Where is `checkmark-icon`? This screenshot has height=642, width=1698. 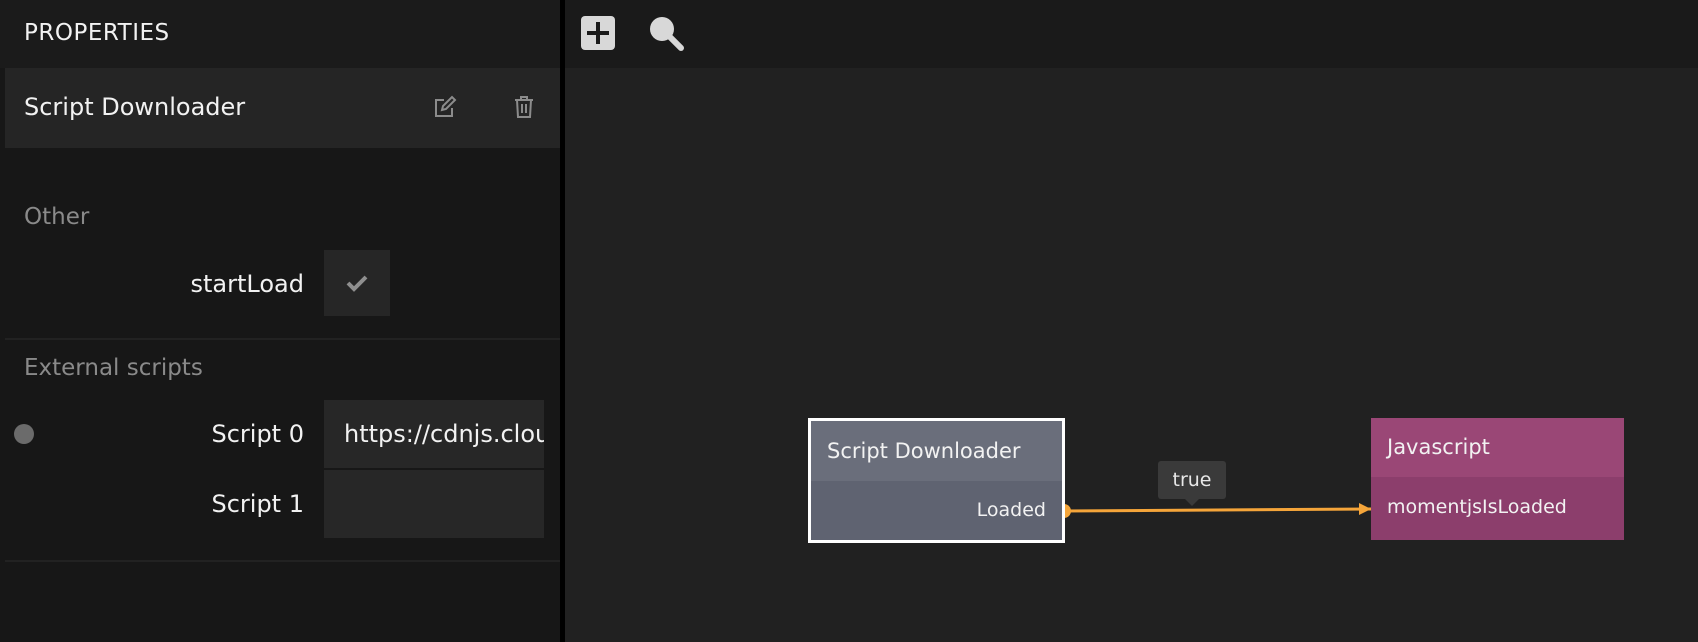 checkmark-icon is located at coordinates (357, 283).